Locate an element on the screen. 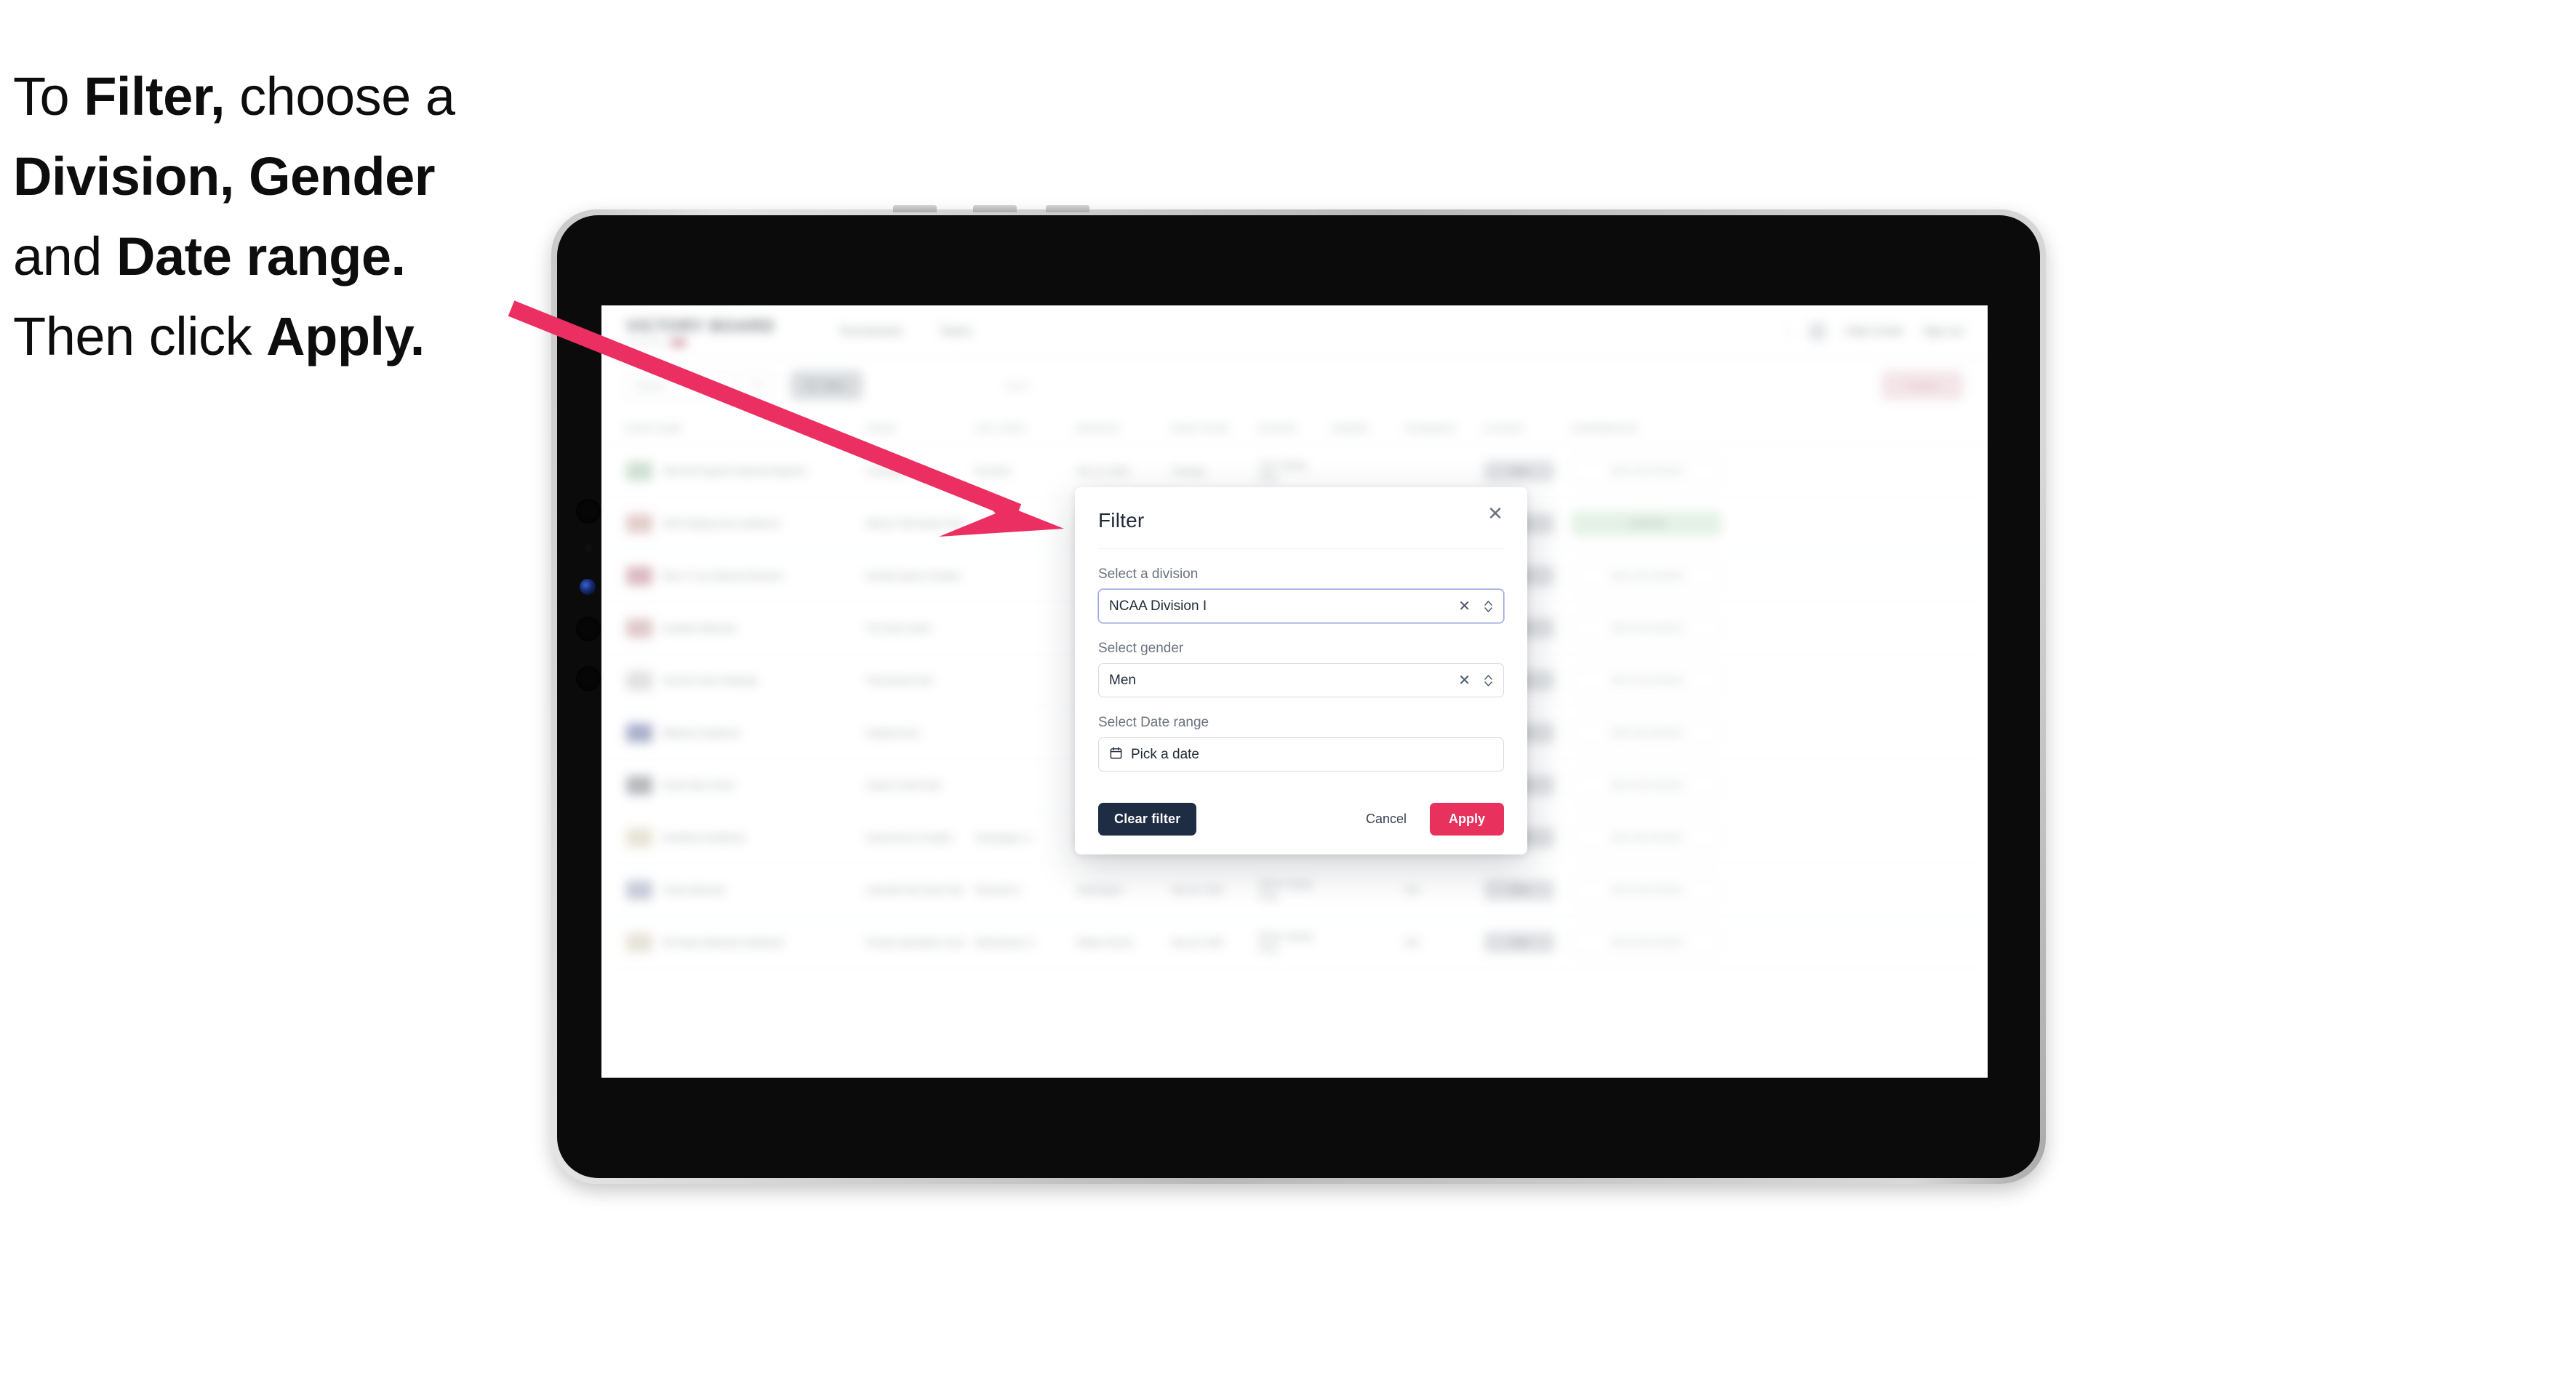 The height and width of the screenshot is (1386, 2576). close-icon: ✕ is located at coordinates (1495, 513).